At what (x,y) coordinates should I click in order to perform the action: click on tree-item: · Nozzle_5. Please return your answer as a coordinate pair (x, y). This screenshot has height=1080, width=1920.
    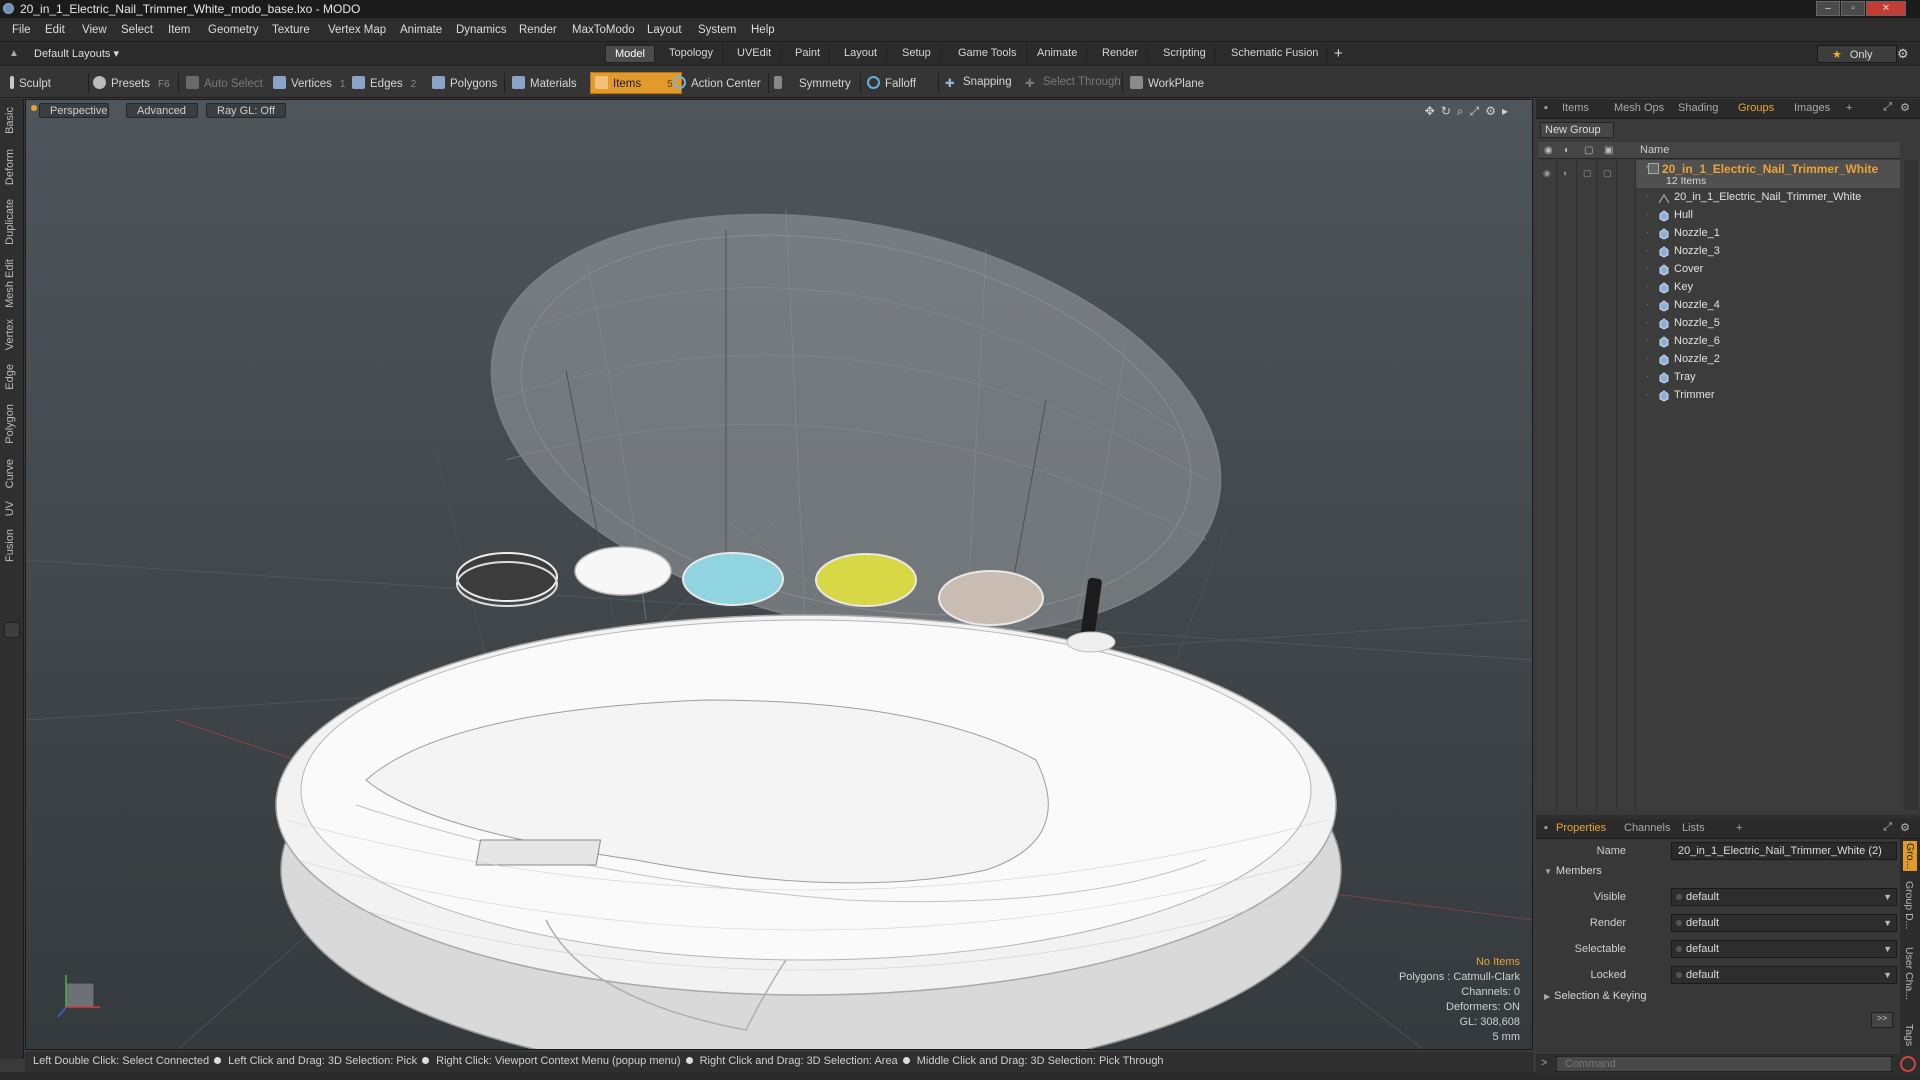
    Looking at the image, I should click on (1768, 324).